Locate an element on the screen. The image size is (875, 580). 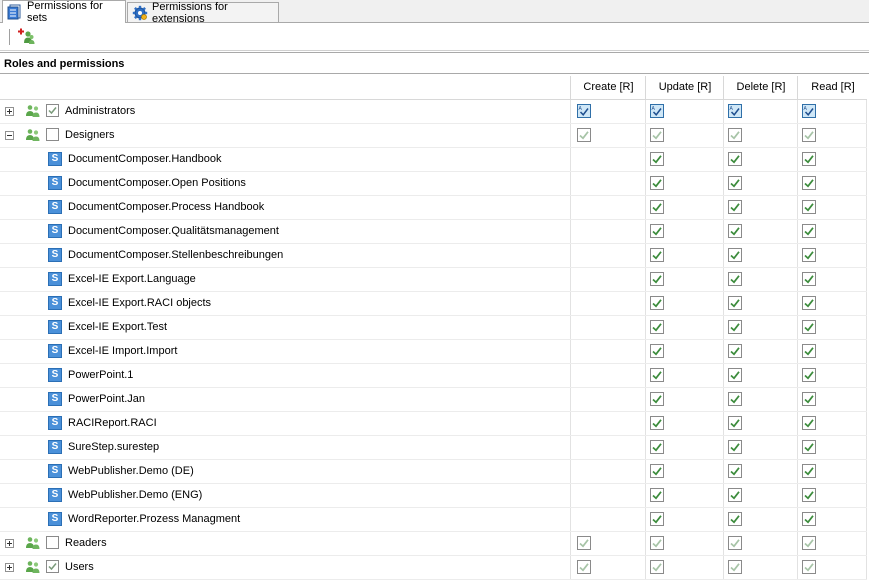
add-role-button is located at coordinates (26, 37).